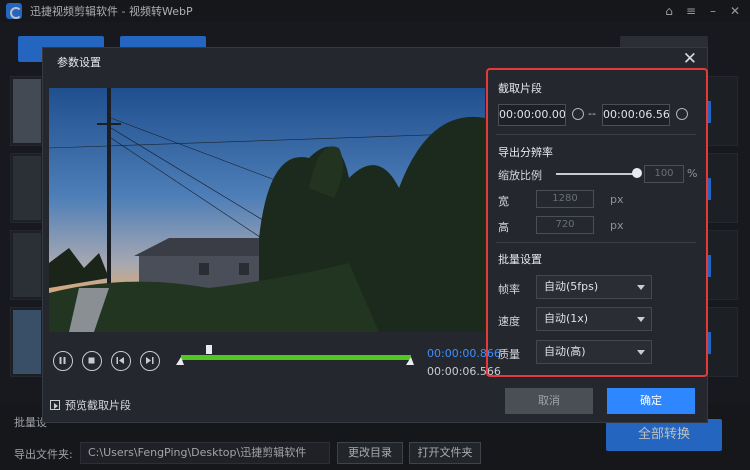 Image resolution: width=750 pixels, height=470 pixels. What do you see at coordinates (209, 349) in the screenshot?
I see `playhead-handle` at bounding box center [209, 349].